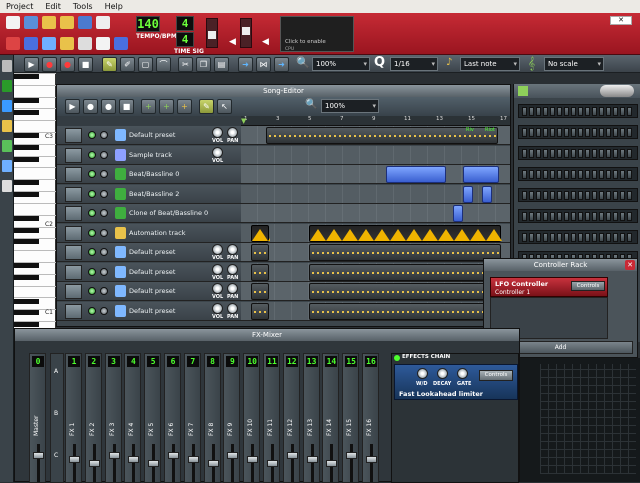 The height and width of the screenshot is (483, 640). I want to click on playhead-marker: ▼, so click(243, 121).